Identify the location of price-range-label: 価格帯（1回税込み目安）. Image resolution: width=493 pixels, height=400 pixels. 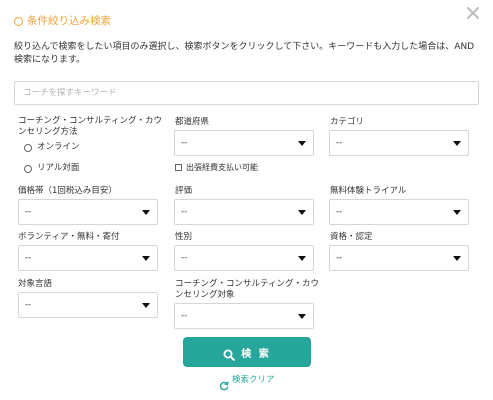
(67, 191).